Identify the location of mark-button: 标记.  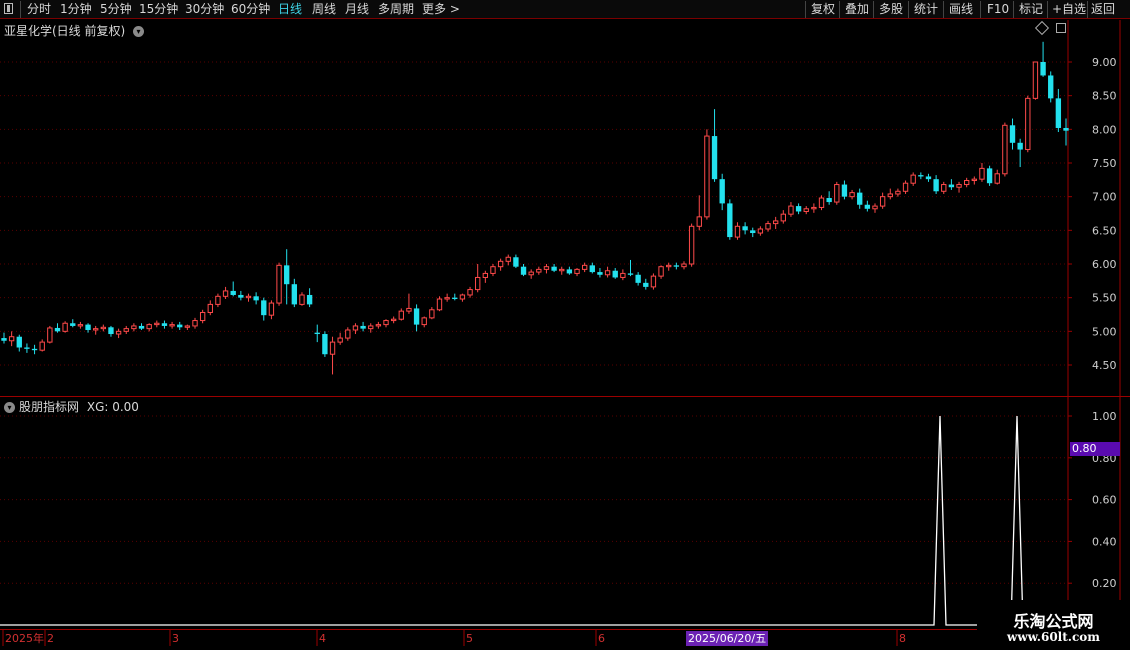
(1031, 9).